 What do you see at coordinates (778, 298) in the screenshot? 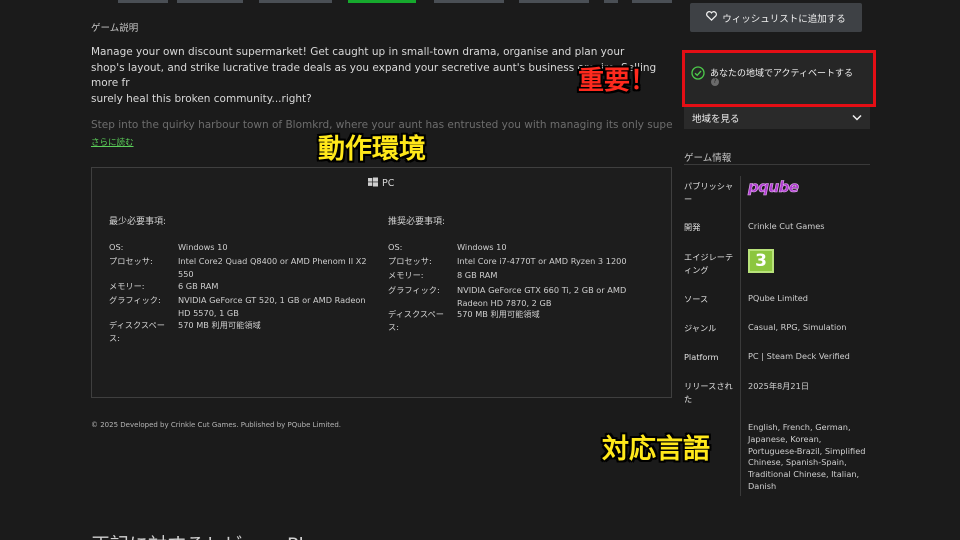
I see `source-value: PQube Limited` at bounding box center [778, 298].